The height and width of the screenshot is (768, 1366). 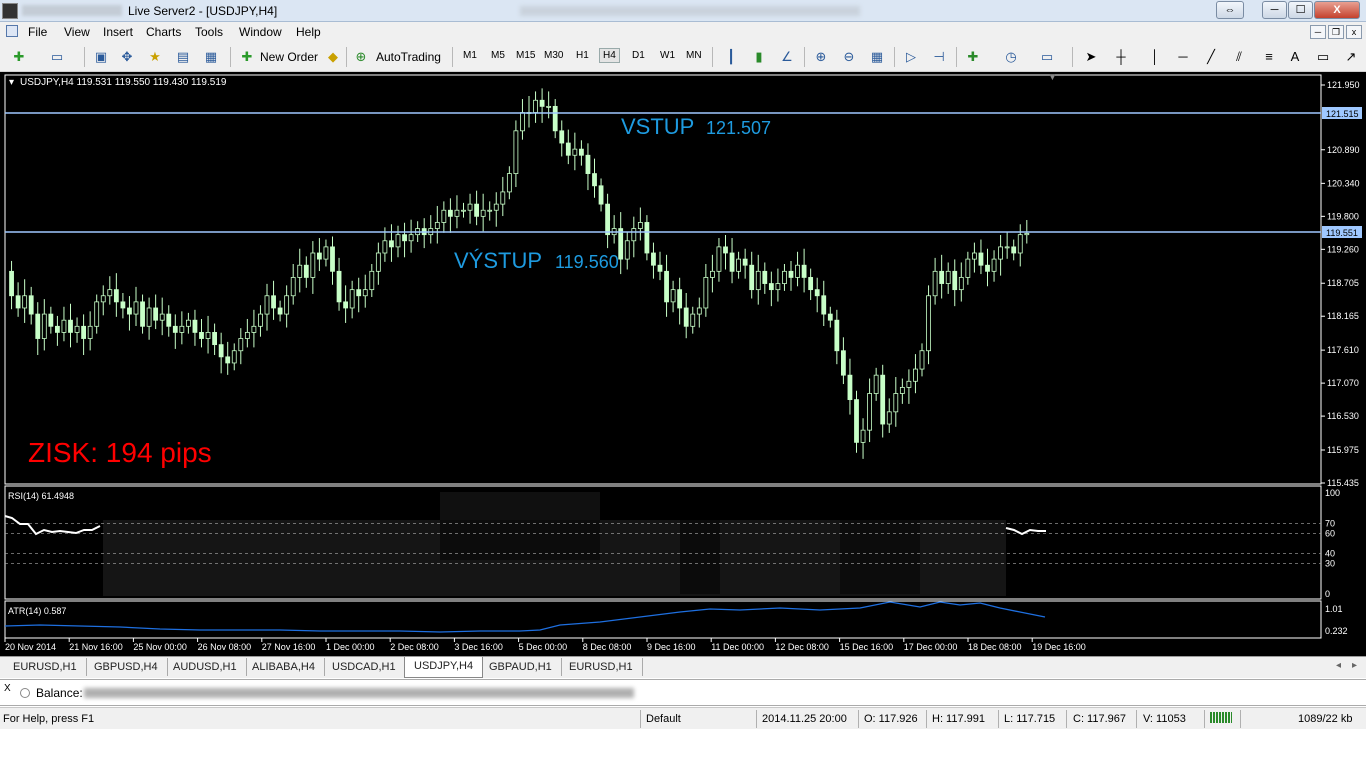 What do you see at coordinates (1343, 350) in the screenshot?
I see `price-tick-label: 117.610` at bounding box center [1343, 350].